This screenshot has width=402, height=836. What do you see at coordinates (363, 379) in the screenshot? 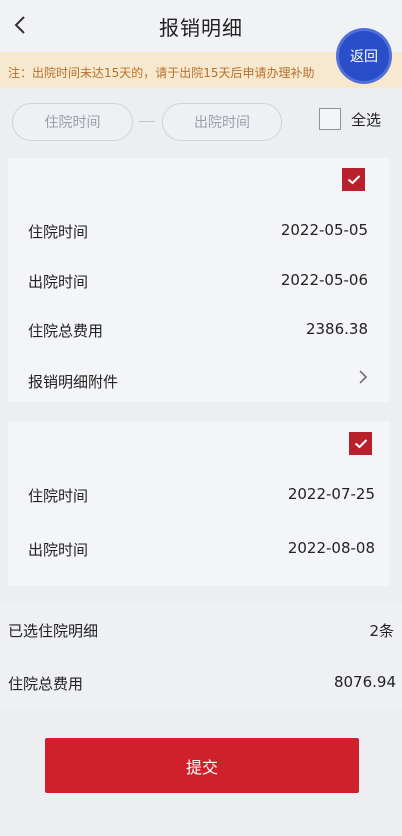
I see `chevron-right-icon` at bounding box center [363, 379].